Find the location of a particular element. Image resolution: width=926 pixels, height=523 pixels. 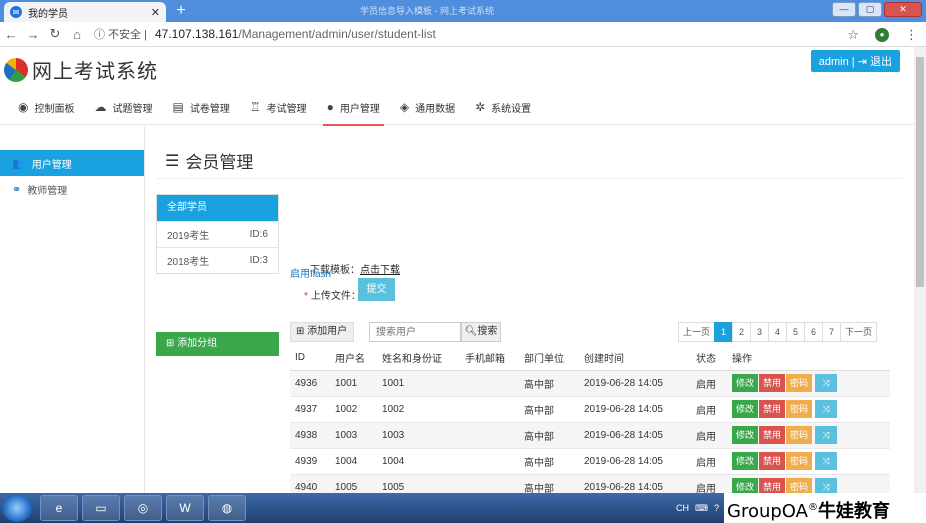

chrome-icon: ◎ is located at coordinates (143, 508).